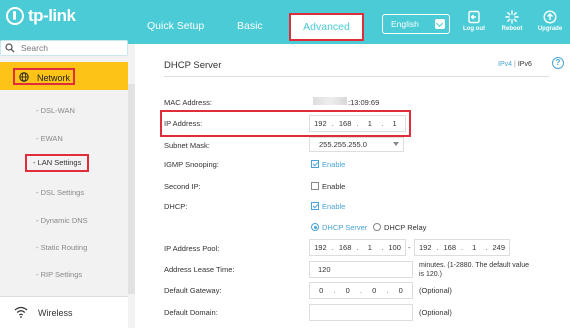  What do you see at coordinates (131, 189) in the screenshot?
I see `sidebar-scrollbar` at bounding box center [131, 189].